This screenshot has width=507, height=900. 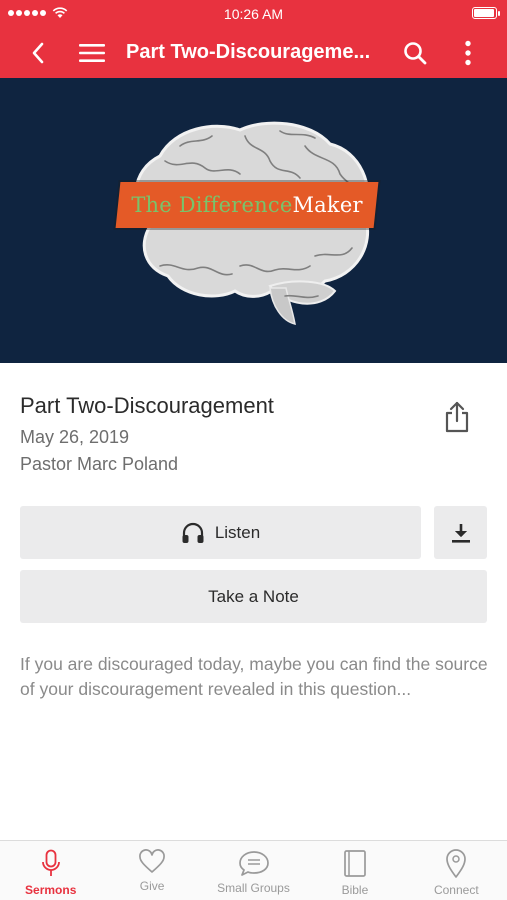 I want to click on tab-label: Small Groups, so click(x=253, y=888).